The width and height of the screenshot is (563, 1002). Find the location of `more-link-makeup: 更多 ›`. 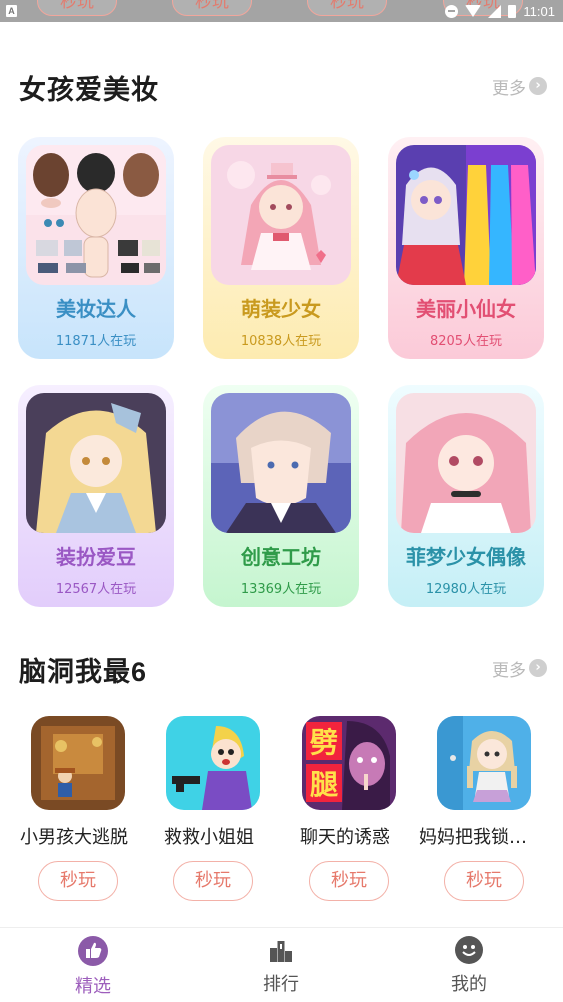

more-link-makeup: 更多 › is located at coordinates (519, 86).